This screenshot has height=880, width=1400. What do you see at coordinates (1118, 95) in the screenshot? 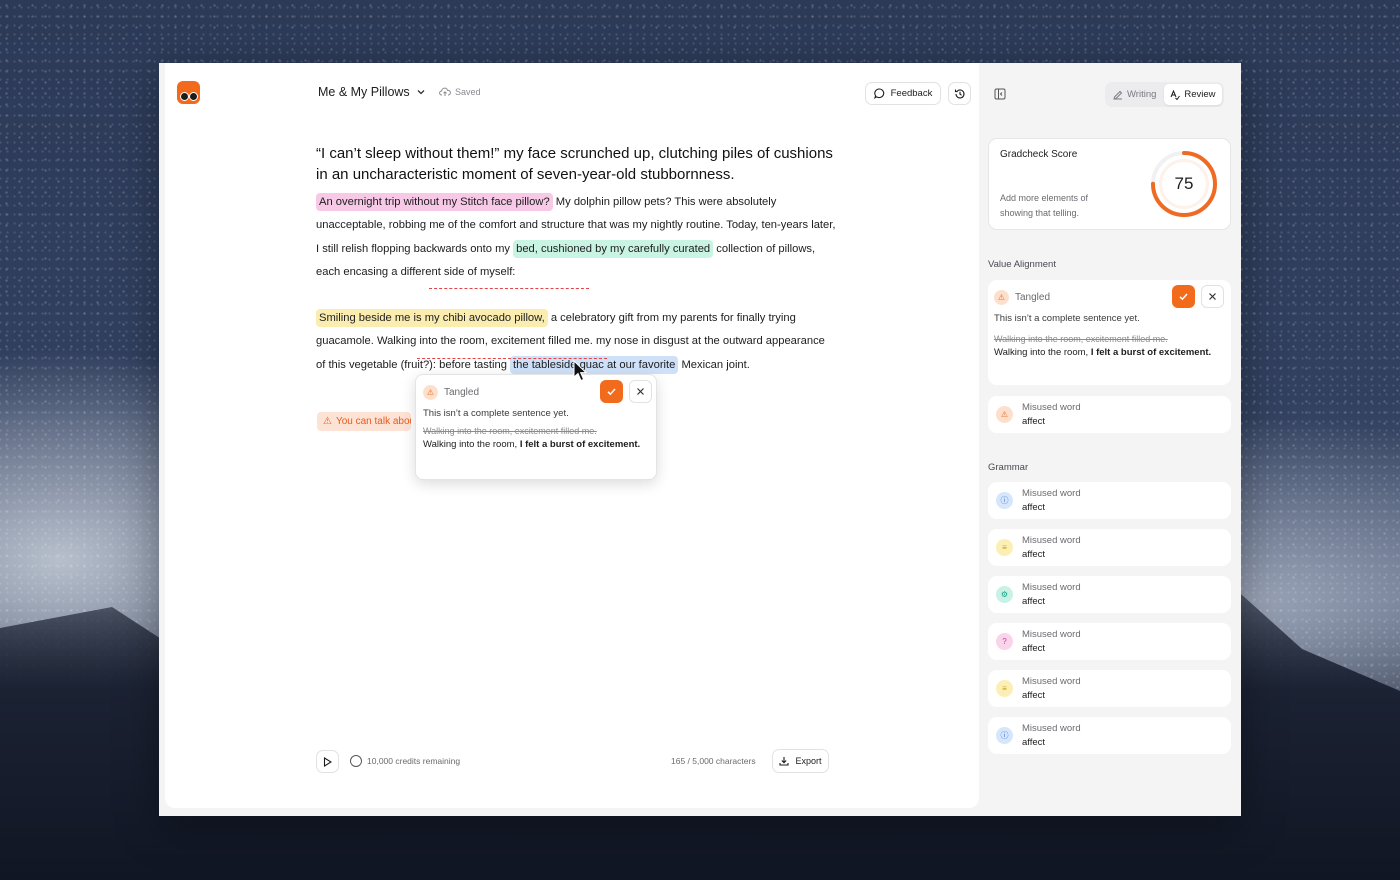
I see `pencil-icon` at bounding box center [1118, 95].